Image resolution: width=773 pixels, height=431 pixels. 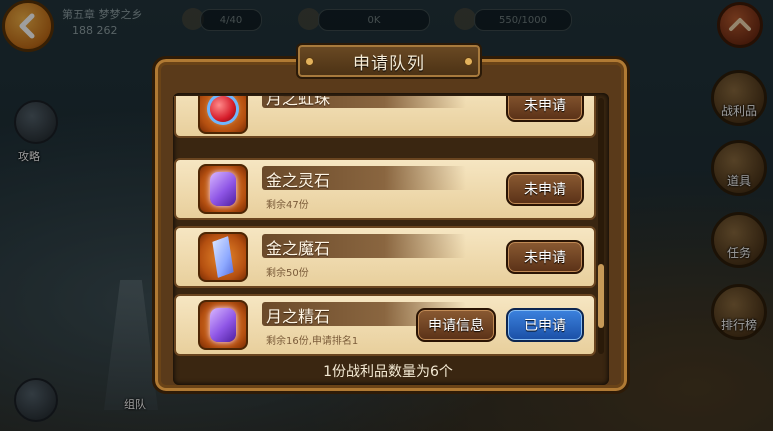 I want to click on panel-title-plaque: 申请队列, so click(x=389, y=61).